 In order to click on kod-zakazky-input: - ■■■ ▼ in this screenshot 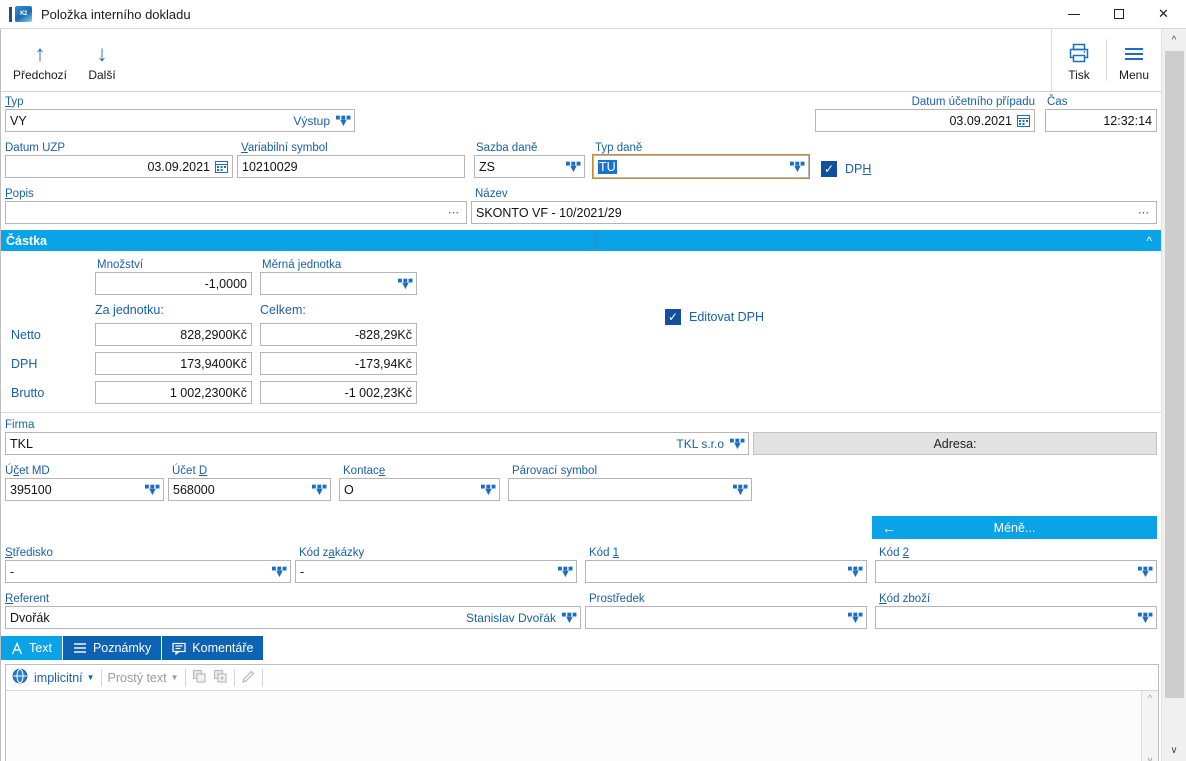, I will do `click(436, 571)`.